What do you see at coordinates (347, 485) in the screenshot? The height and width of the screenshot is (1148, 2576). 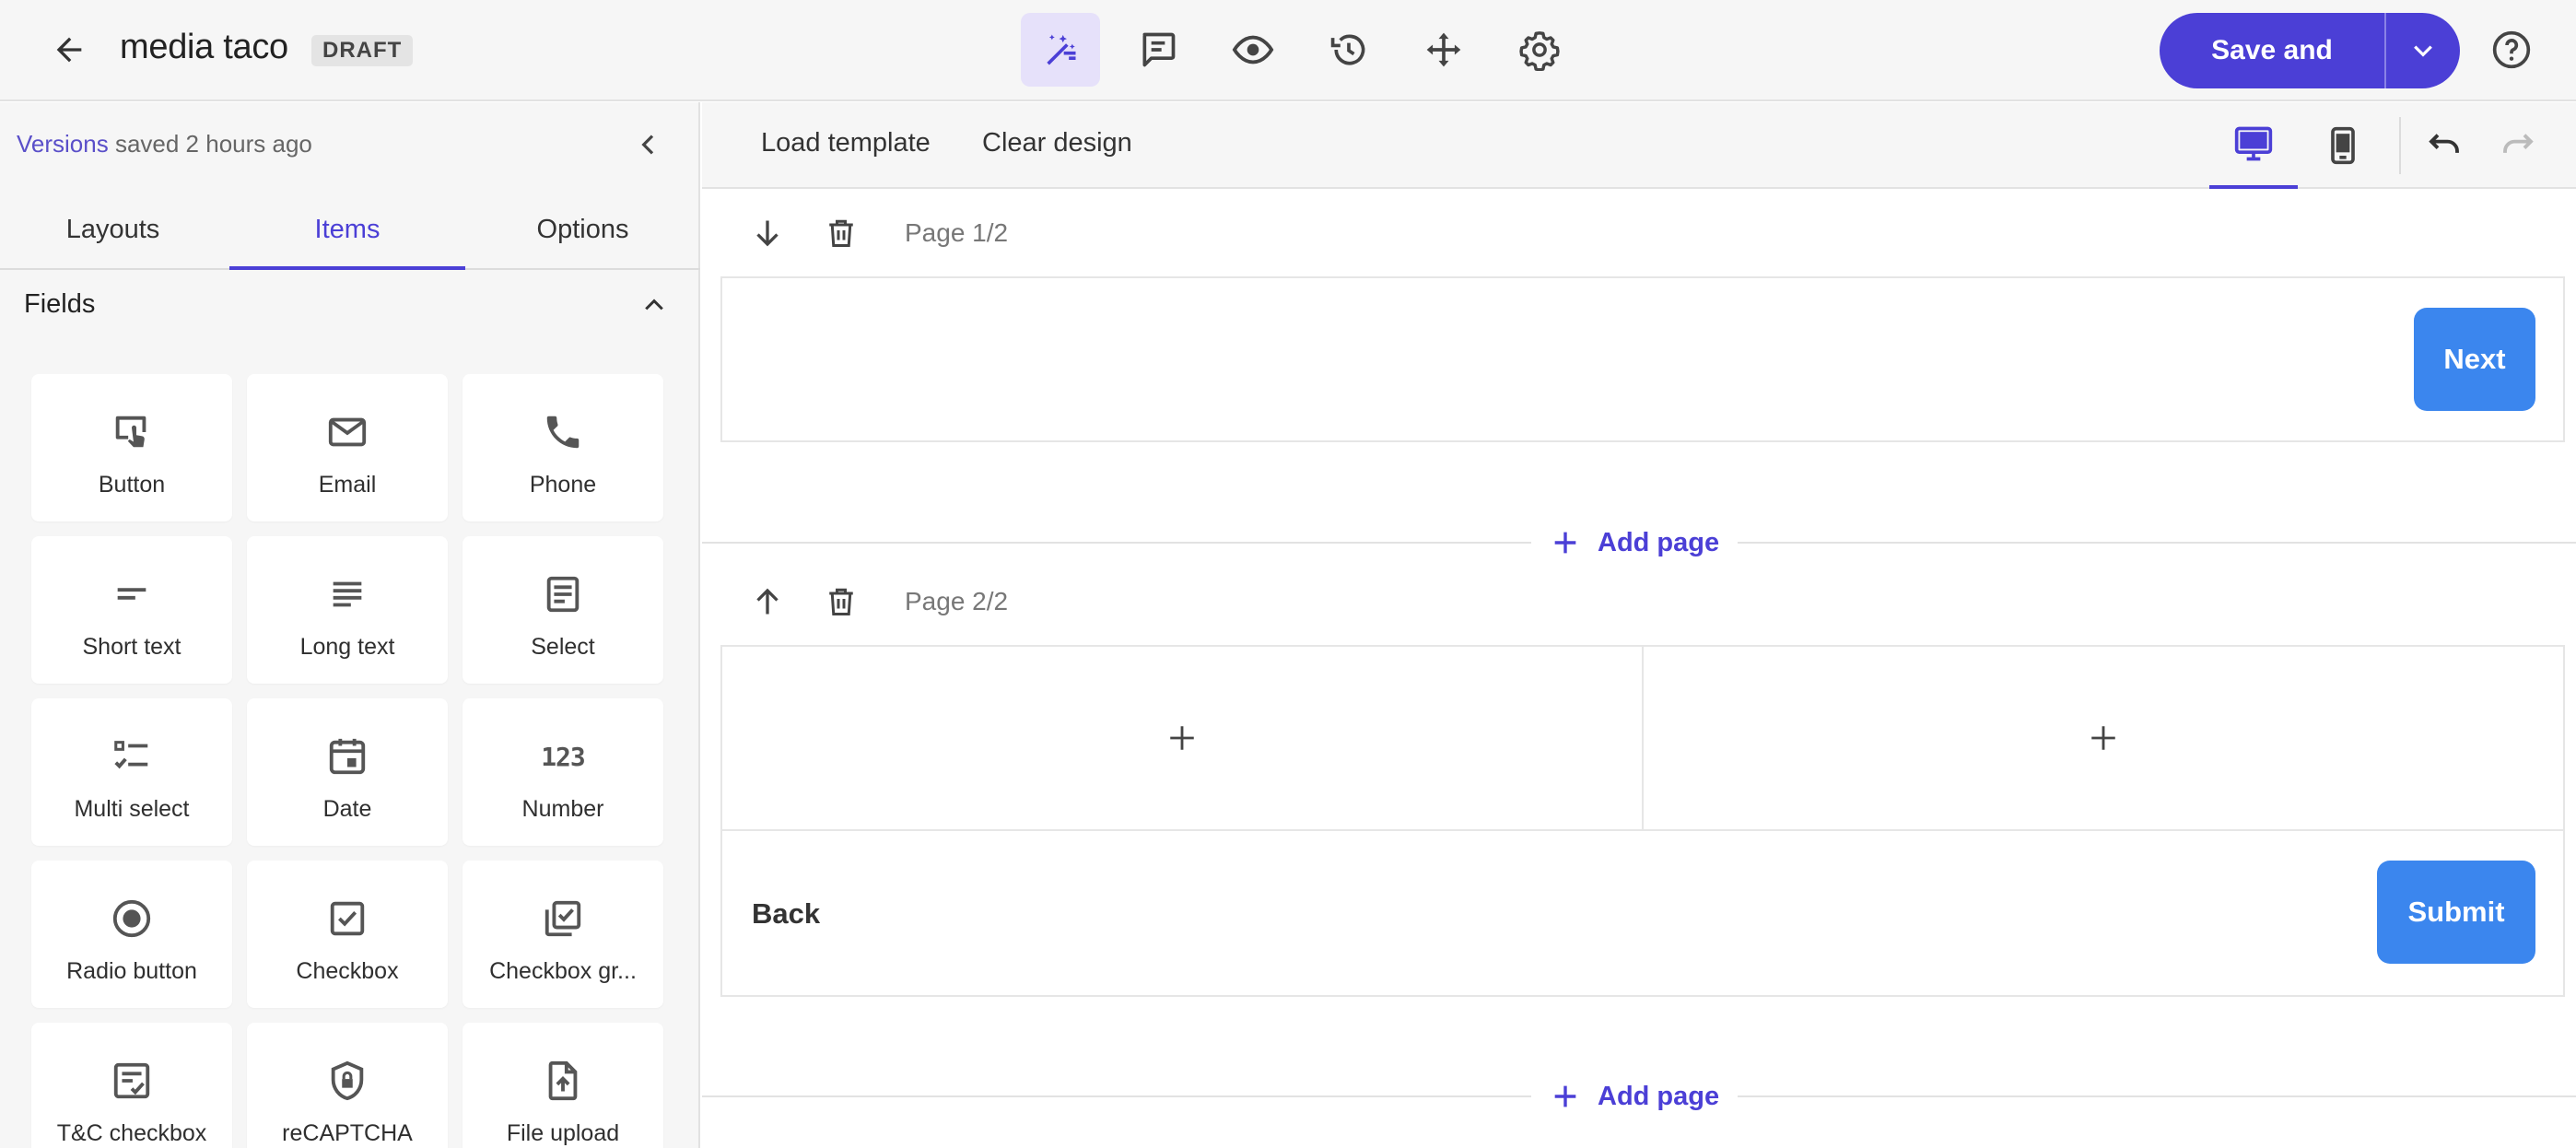 I see `field-tile-label: Email` at bounding box center [347, 485].